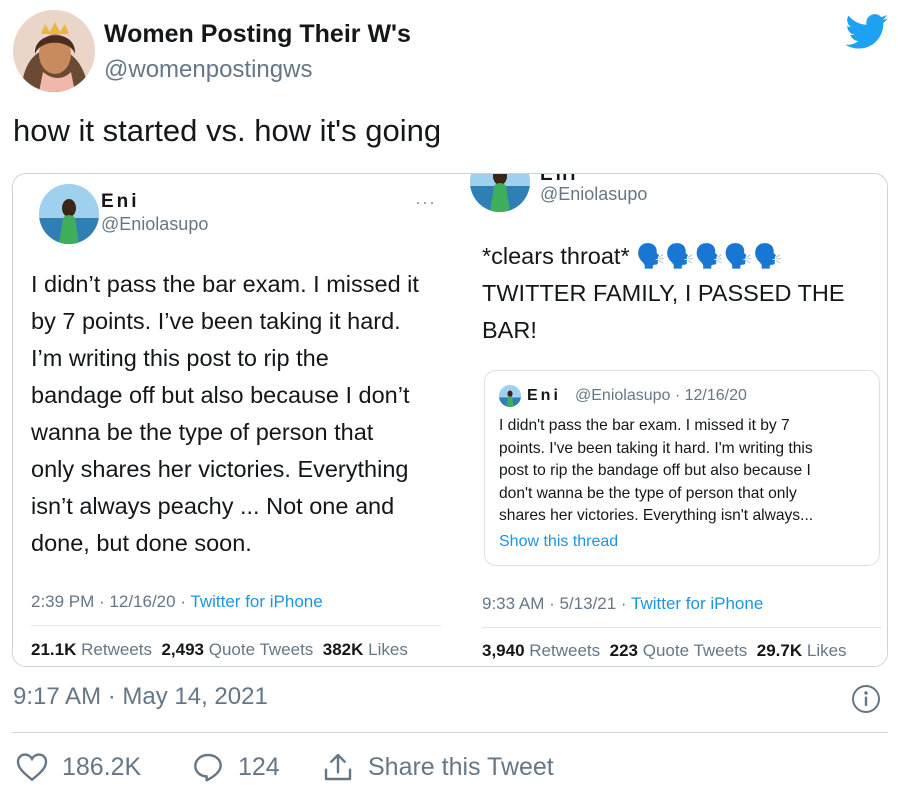 This screenshot has width=910, height=794. What do you see at coordinates (202, 432) in the screenshot?
I see `body-line: wanna be the type of person that` at bounding box center [202, 432].